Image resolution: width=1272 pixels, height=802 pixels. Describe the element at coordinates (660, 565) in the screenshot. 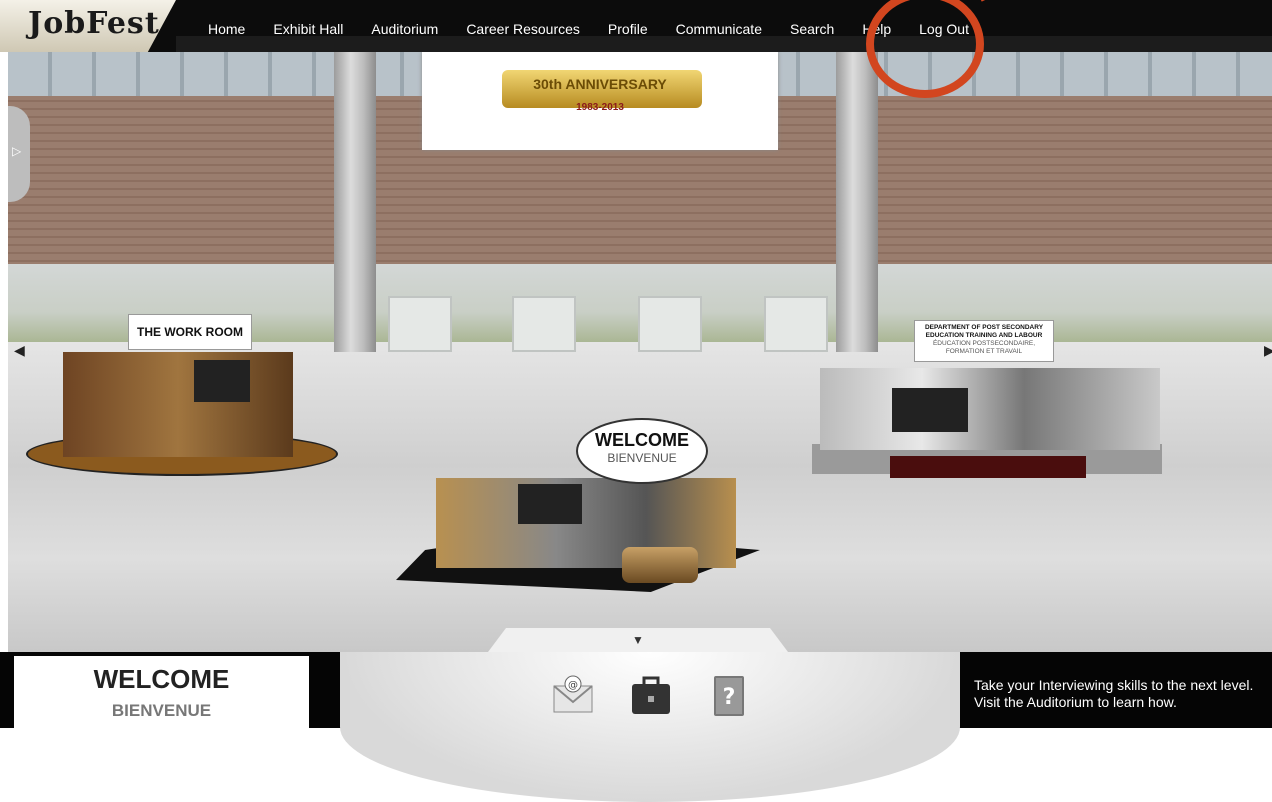

I see `welcome-booth-desk` at that location.